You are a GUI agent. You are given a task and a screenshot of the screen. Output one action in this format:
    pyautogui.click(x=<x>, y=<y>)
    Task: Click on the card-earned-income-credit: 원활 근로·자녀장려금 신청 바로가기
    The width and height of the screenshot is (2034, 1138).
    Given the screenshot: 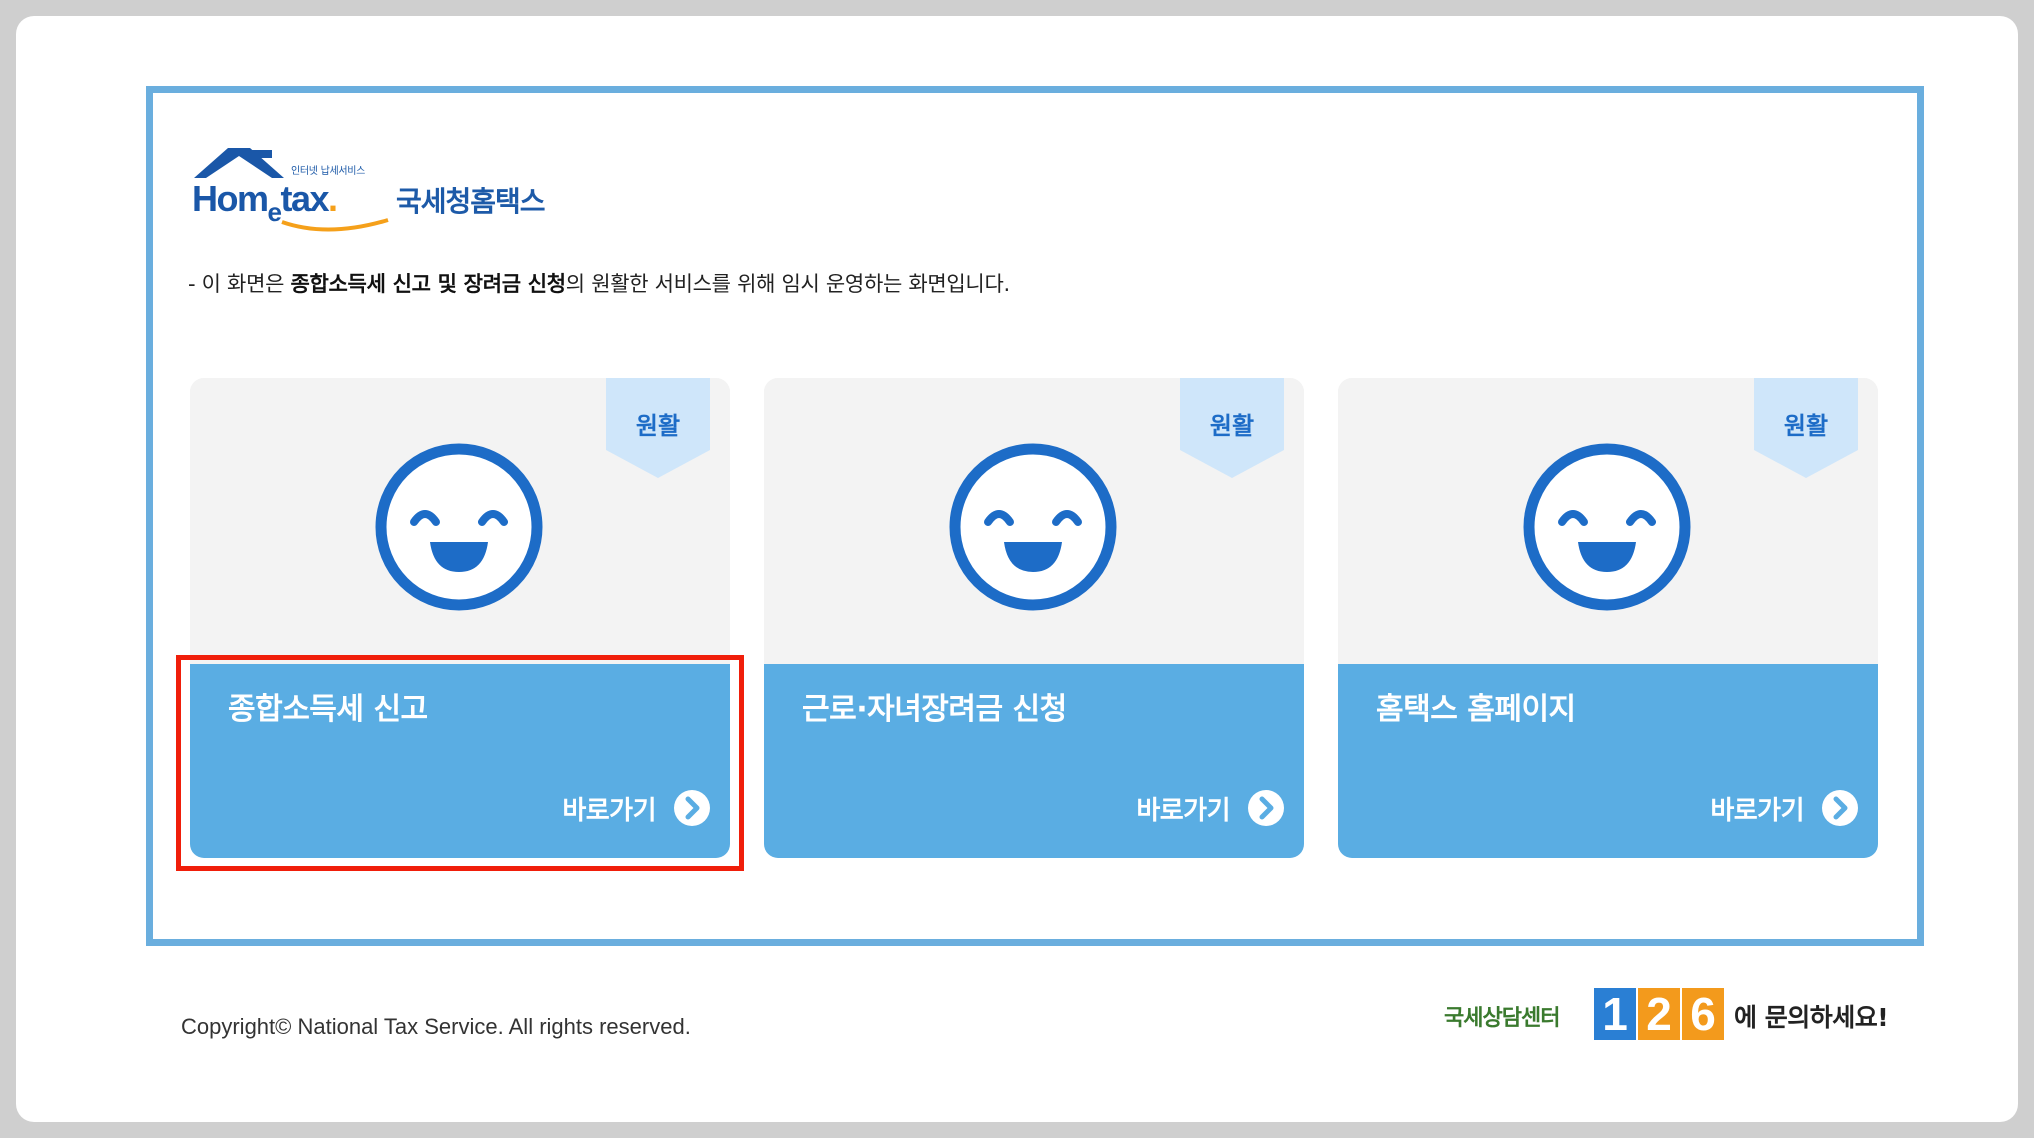 What is the action you would take?
    pyautogui.click(x=1034, y=618)
    